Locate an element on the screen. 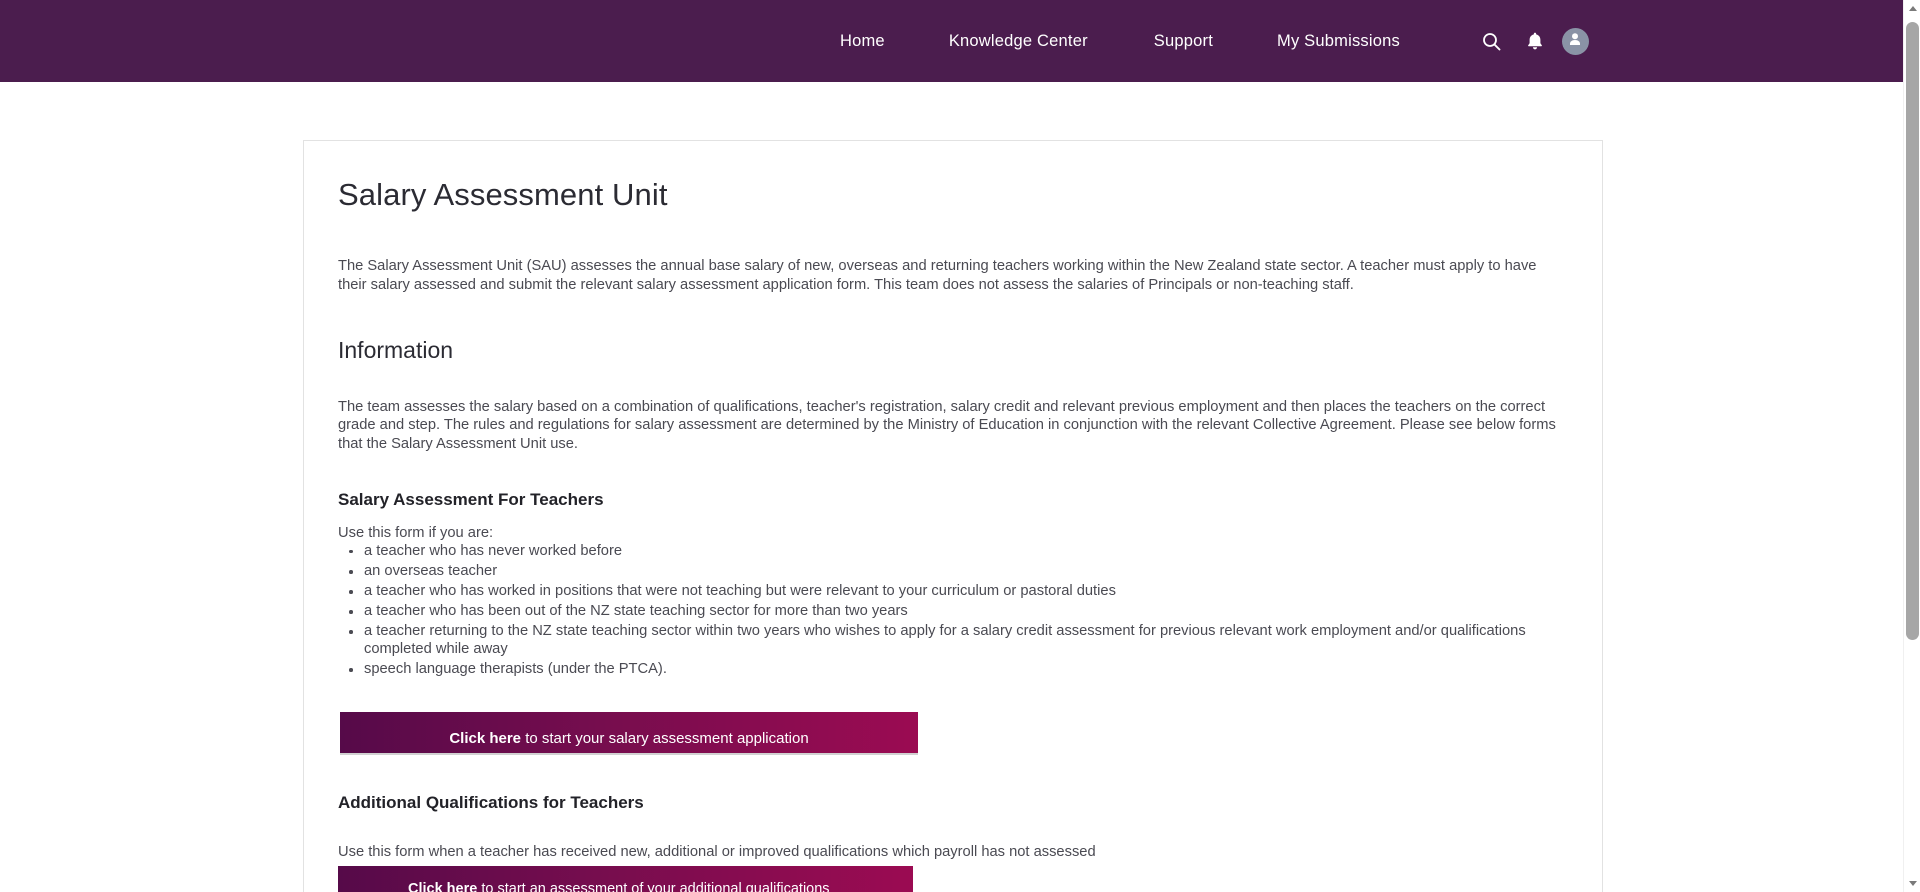 Image resolution: width=1920 pixels, height=892 pixels. notifications-button is located at coordinates (1535, 41).